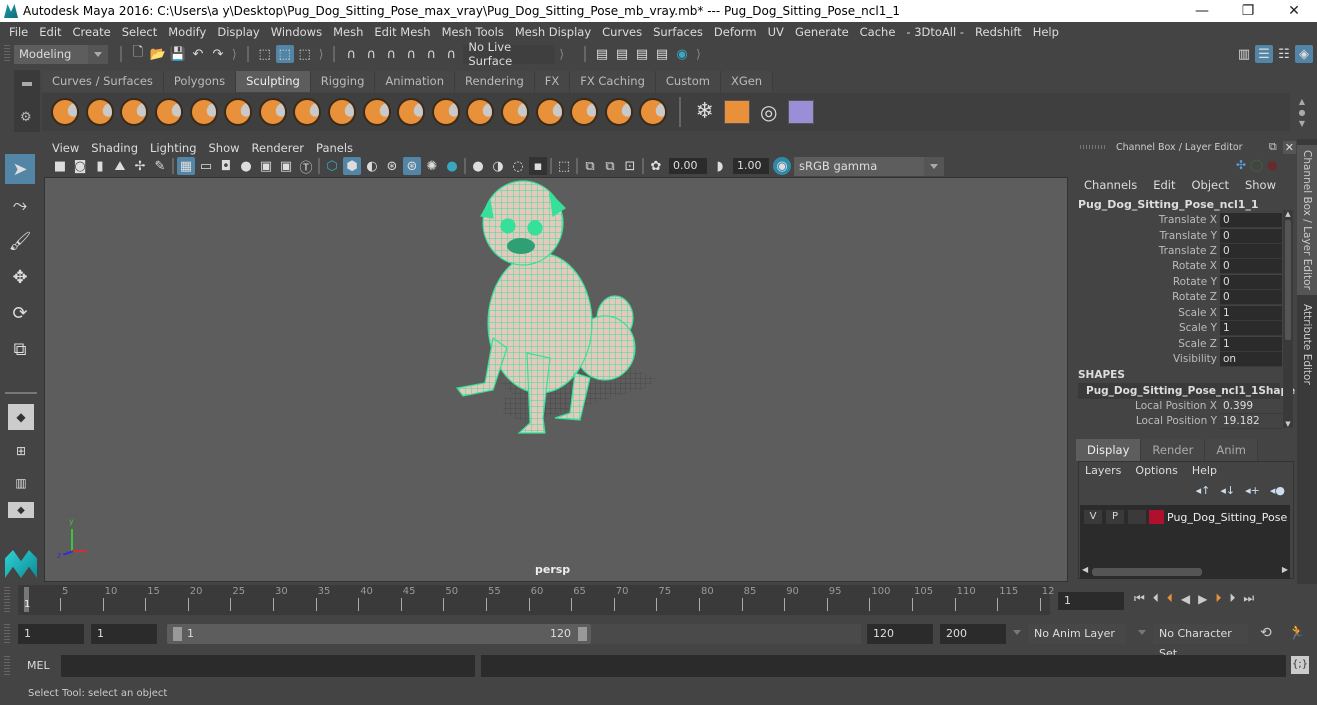 This screenshot has height=705, width=1317. Describe the element at coordinates (1251, 328) in the screenshot. I see `attr-value: 1` at that location.